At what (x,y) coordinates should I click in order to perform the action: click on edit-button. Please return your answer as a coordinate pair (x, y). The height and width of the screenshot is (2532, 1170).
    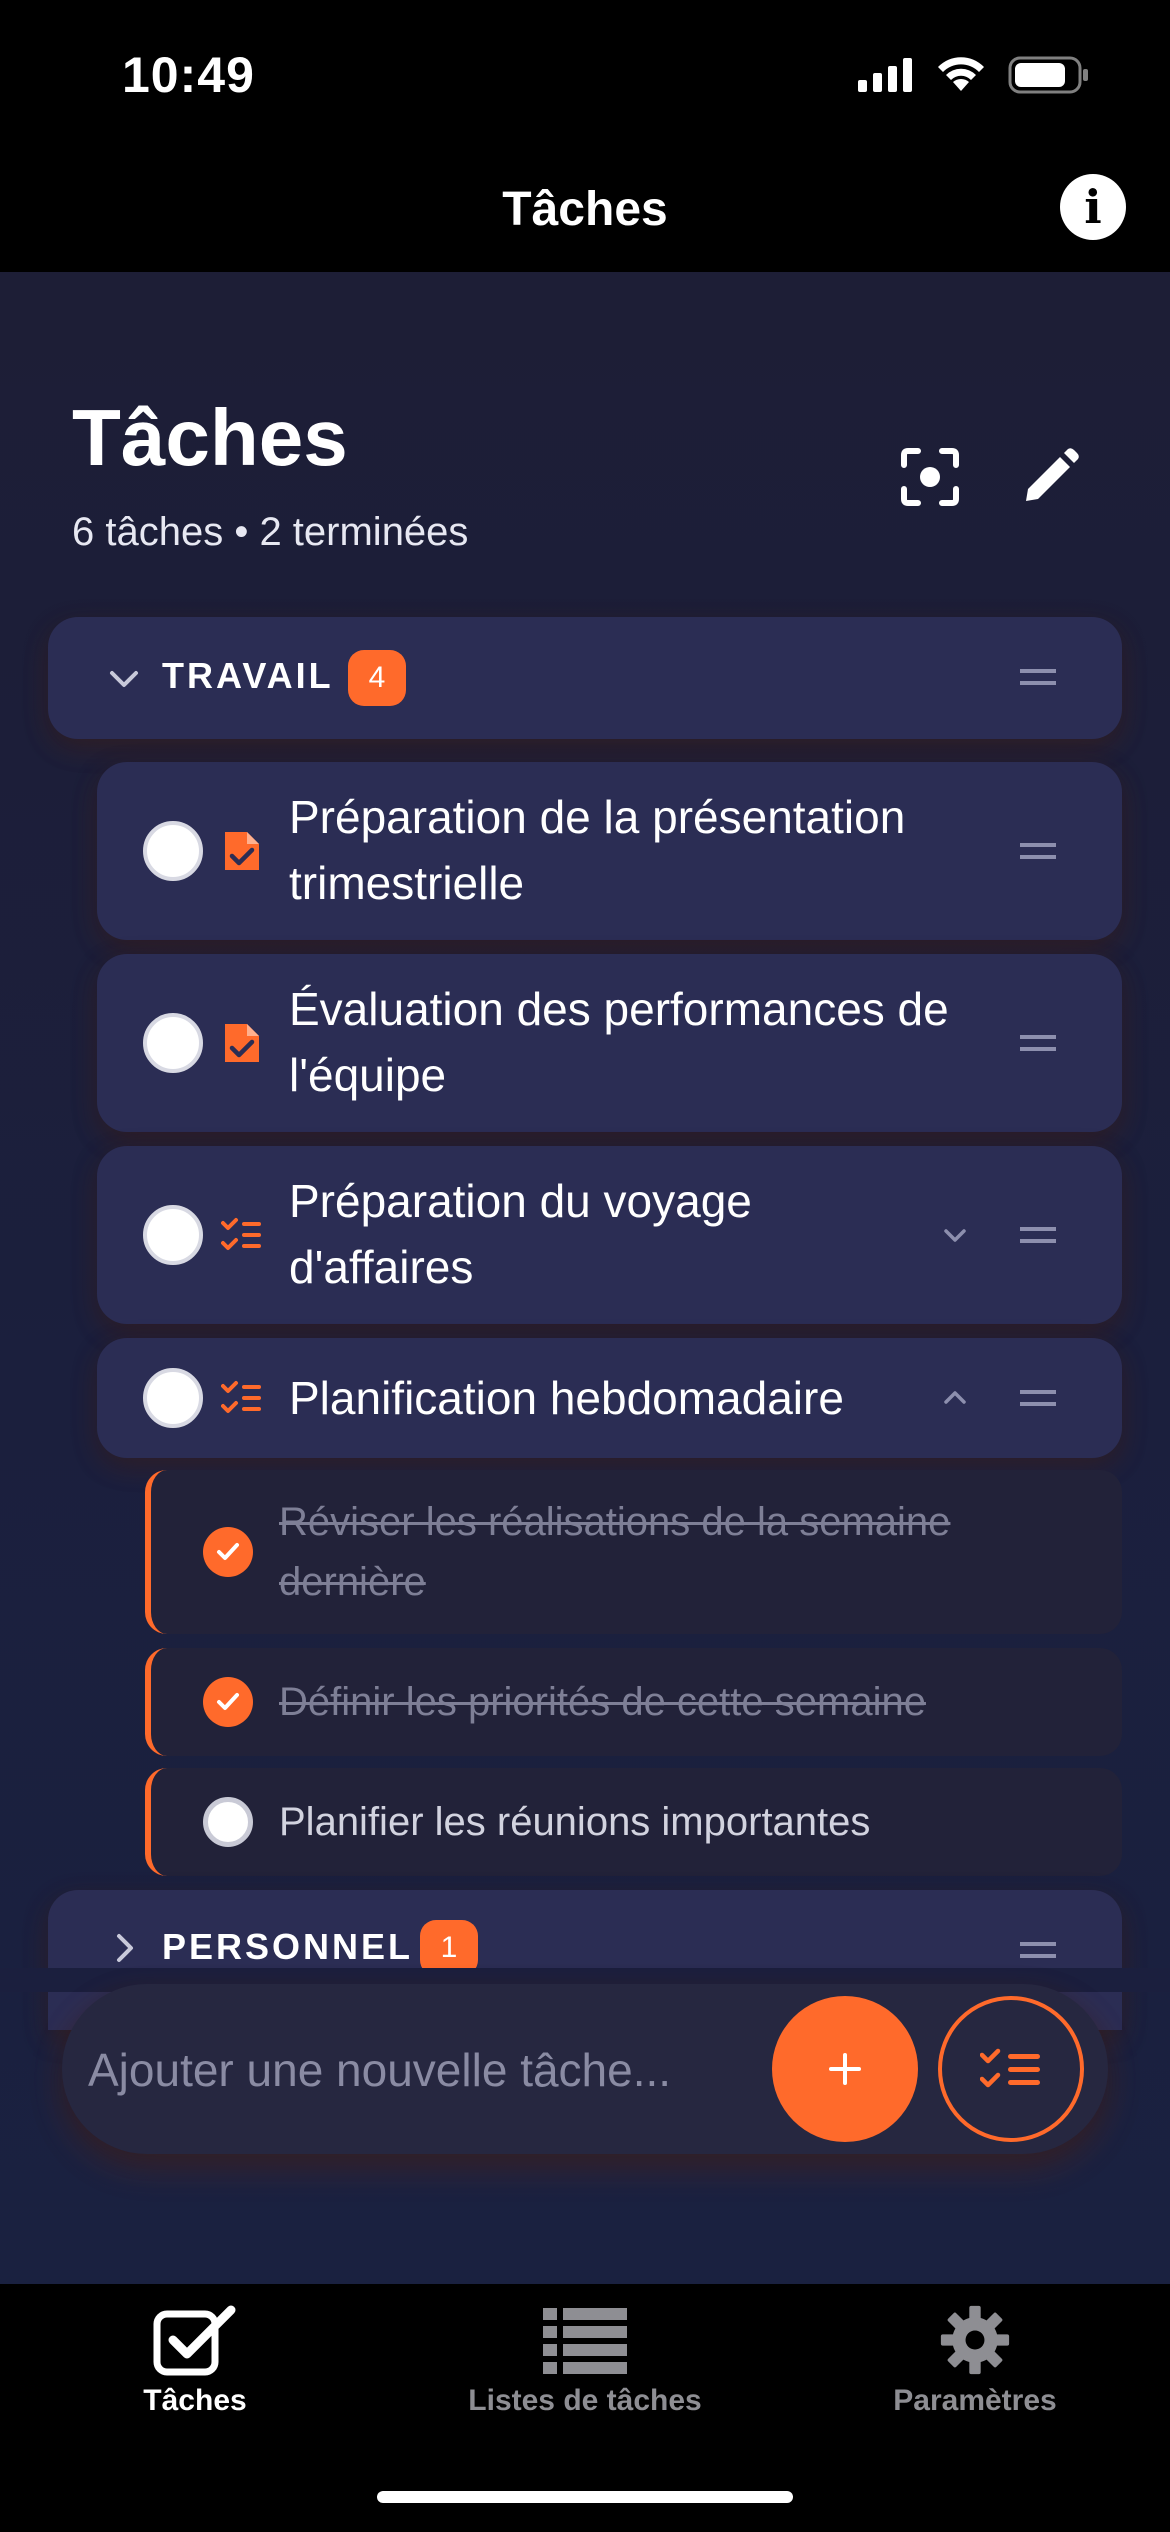
    Looking at the image, I should click on (1050, 477).